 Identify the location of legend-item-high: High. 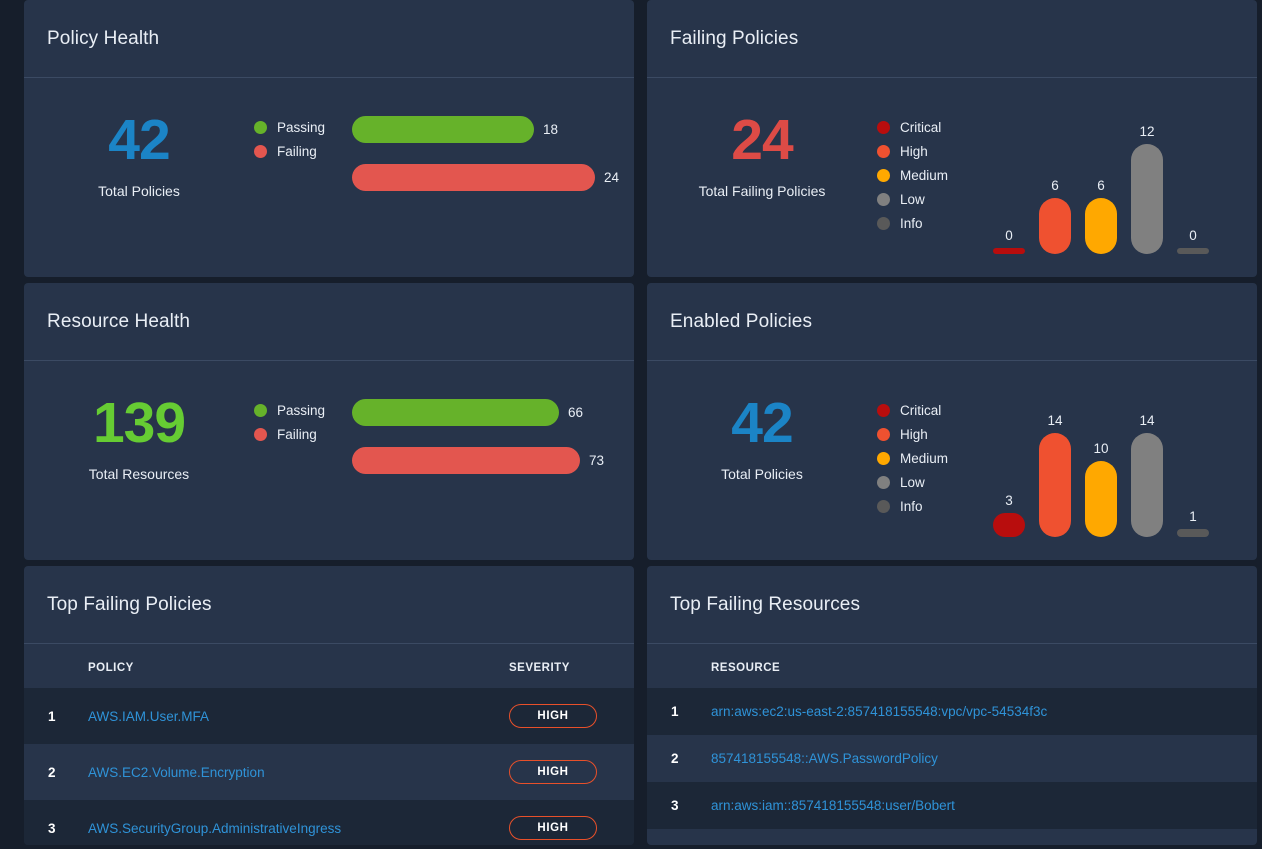
(926, 151).